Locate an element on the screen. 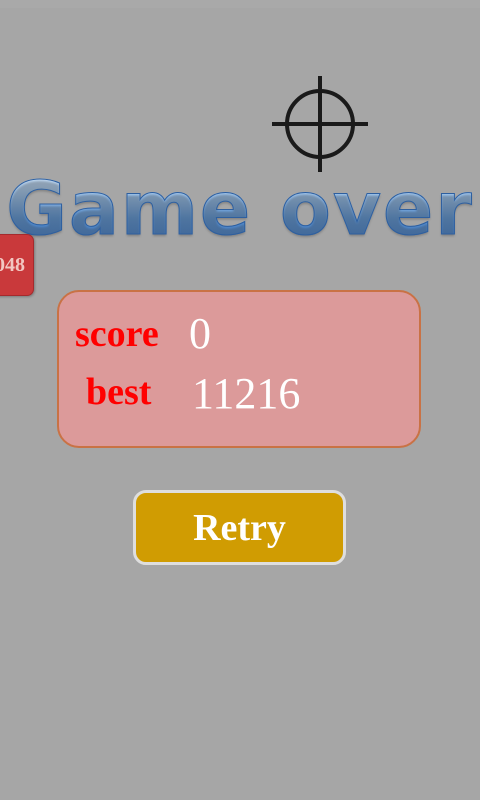 The width and height of the screenshot is (480, 800). crosshair-icon is located at coordinates (320, 124).